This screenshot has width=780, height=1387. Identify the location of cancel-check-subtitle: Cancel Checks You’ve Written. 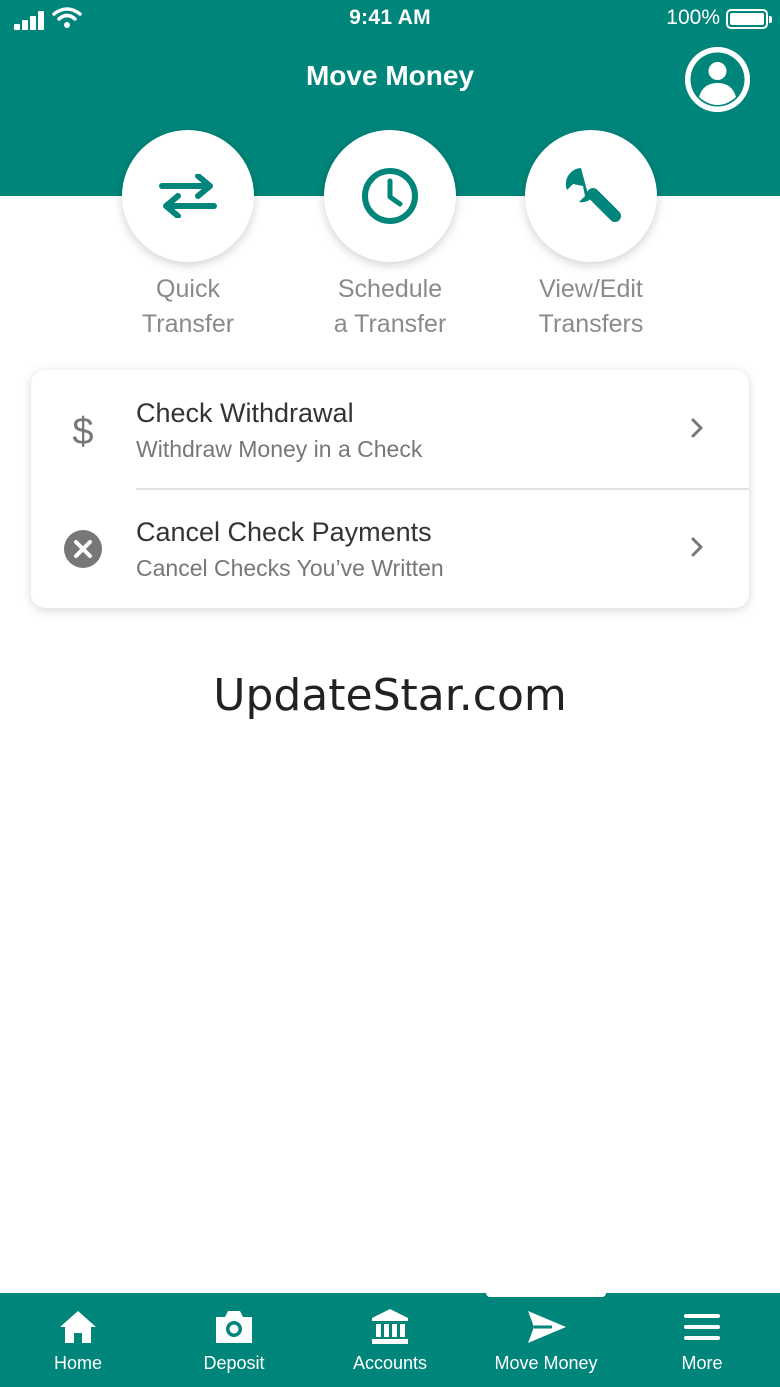
(290, 568).